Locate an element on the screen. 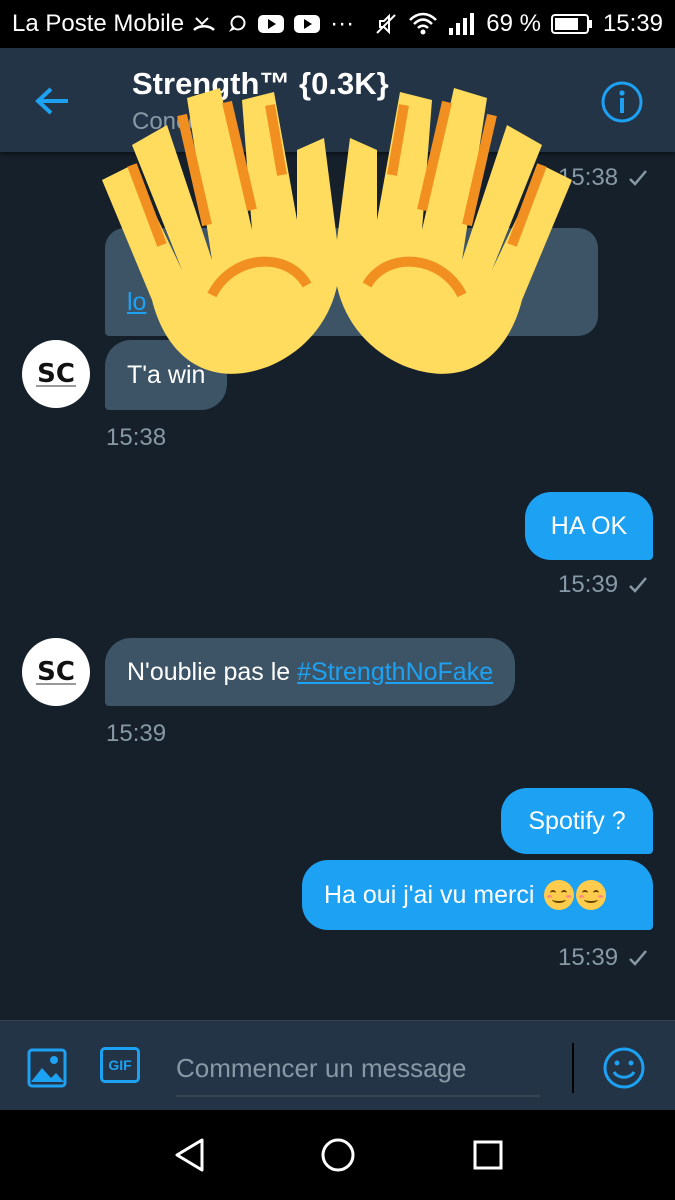 This screenshot has width=675, height=1200. message-text: Spotify ? is located at coordinates (577, 820).